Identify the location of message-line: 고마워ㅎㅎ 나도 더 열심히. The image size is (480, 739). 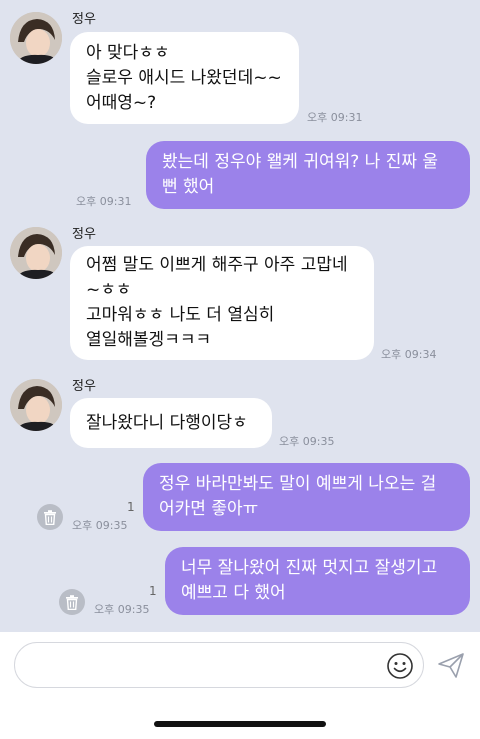
(180, 315).